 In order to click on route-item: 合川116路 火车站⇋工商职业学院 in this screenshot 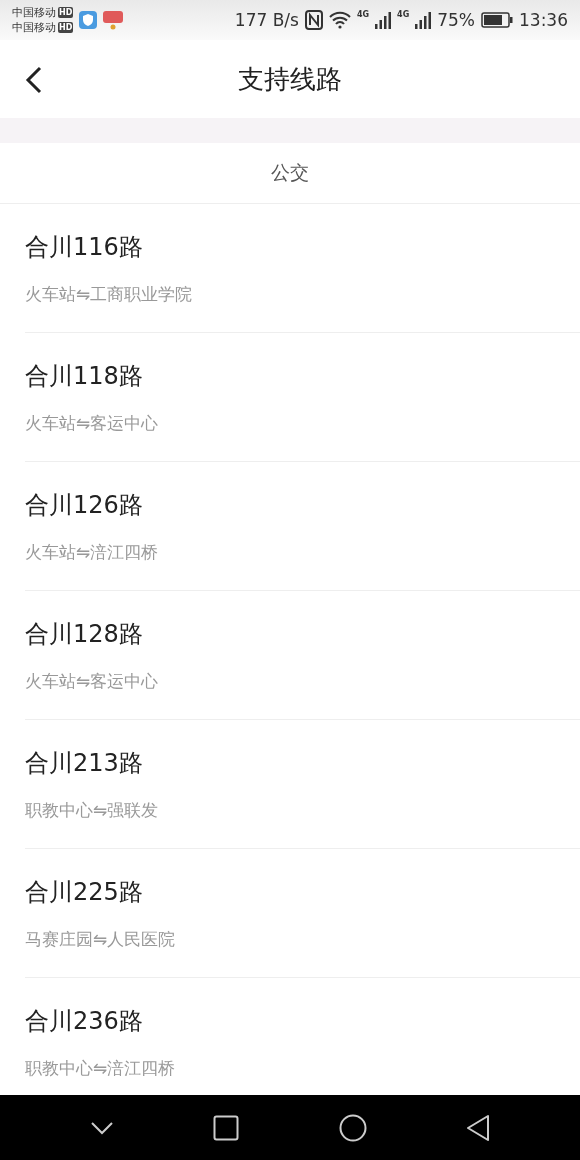, I will do `click(302, 268)`.